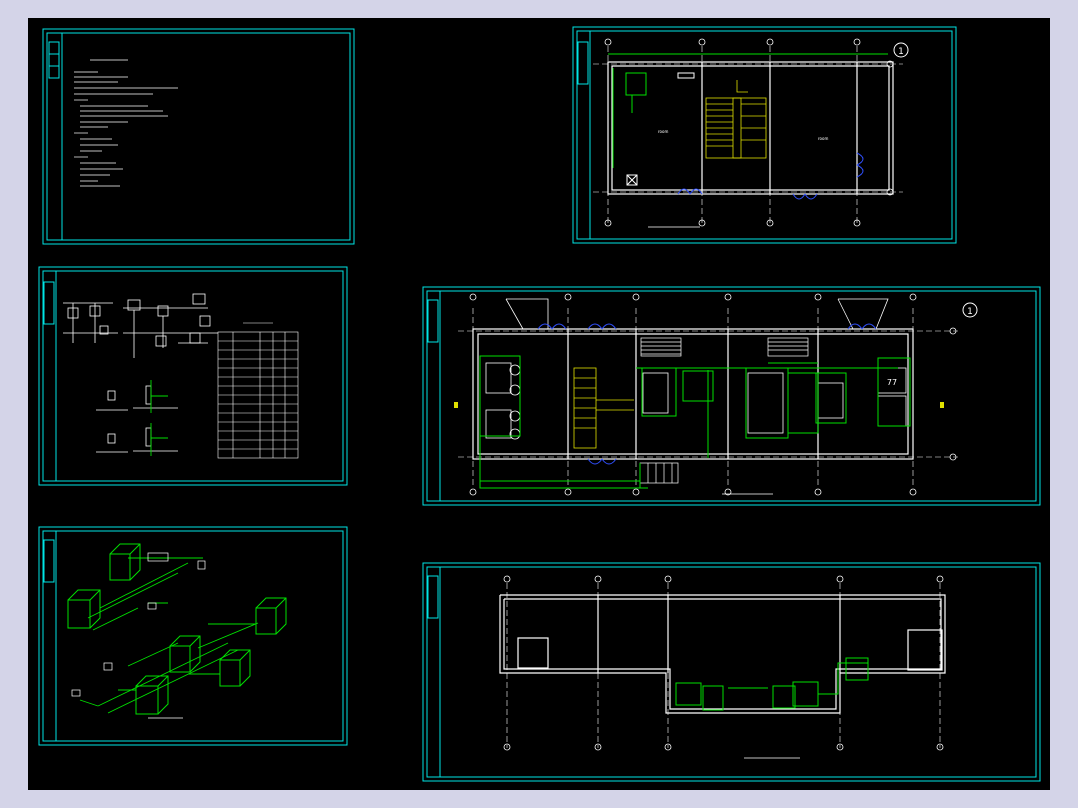  I want to click on pipes-ground, so click(695, 422).